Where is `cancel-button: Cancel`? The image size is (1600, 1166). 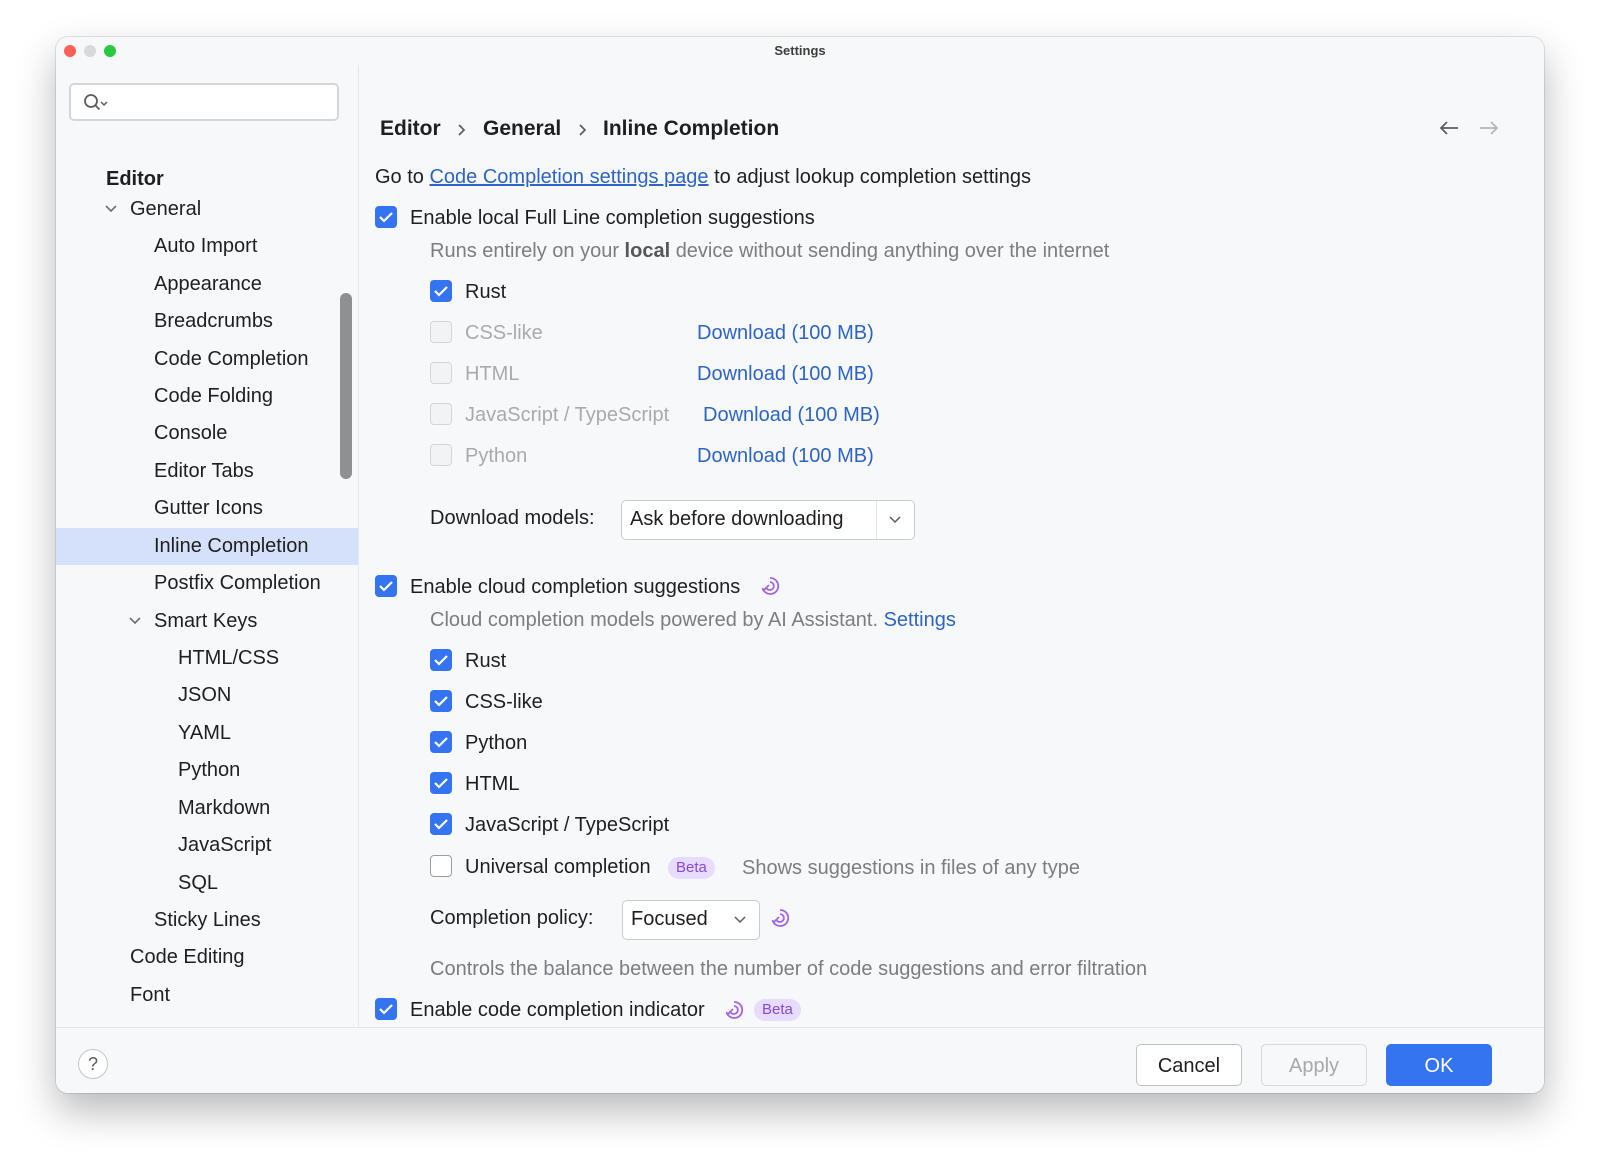 cancel-button: Cancel is located at coordinates (1189, 1065).